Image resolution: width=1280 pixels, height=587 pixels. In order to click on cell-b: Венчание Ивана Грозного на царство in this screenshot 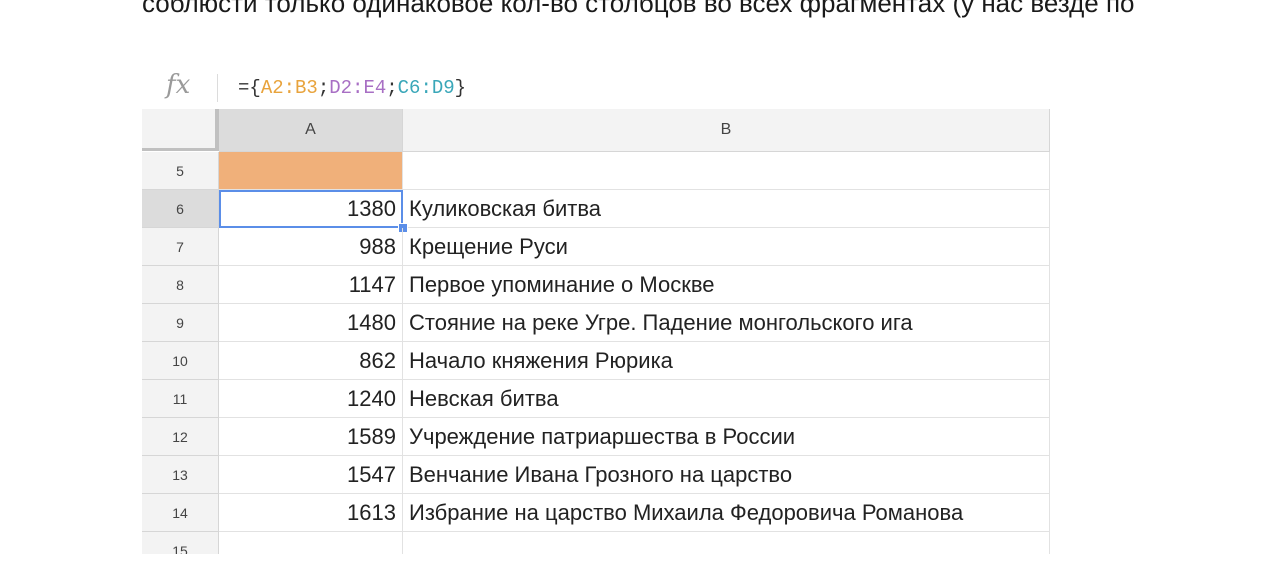, I will do `click(726, 475)`.